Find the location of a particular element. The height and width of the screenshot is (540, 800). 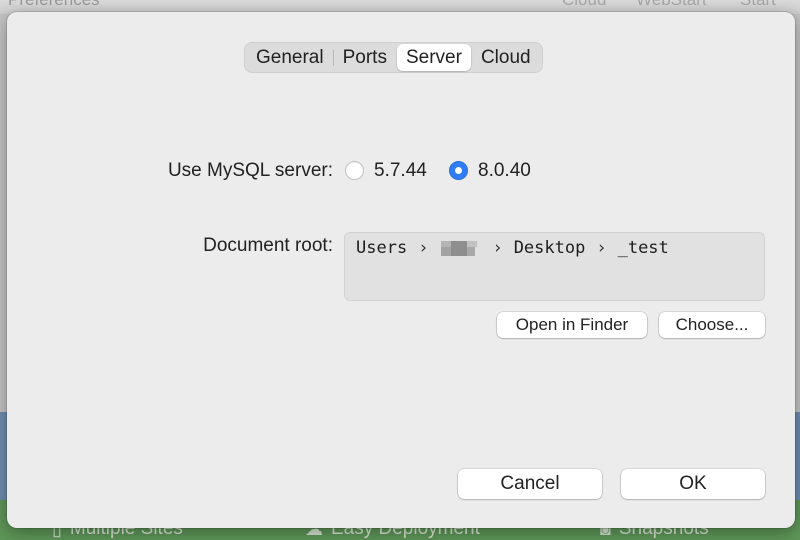

background-tab-cloud: Cloud is located at coordinates (584, 5).